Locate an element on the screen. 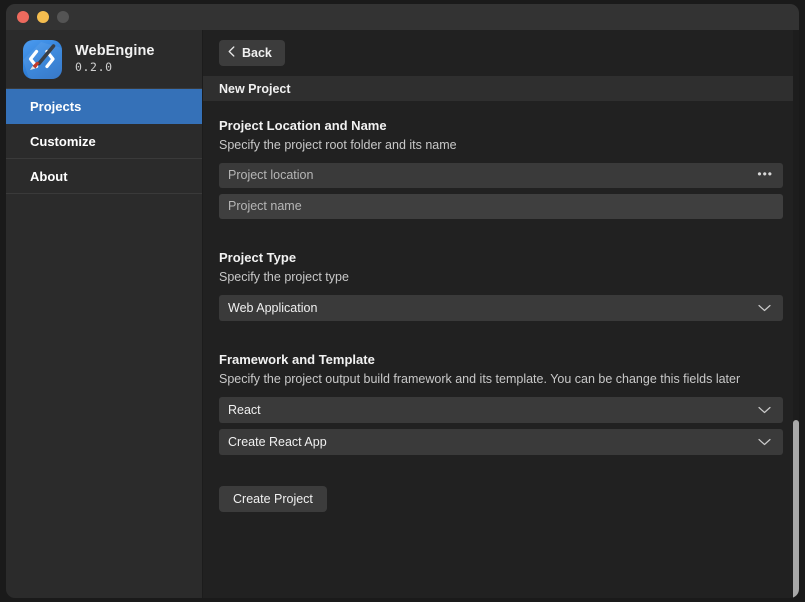 The width and height of the screenshot is (805, 602). sidebar-item-label: Customize is located at coordinates (63, 141).